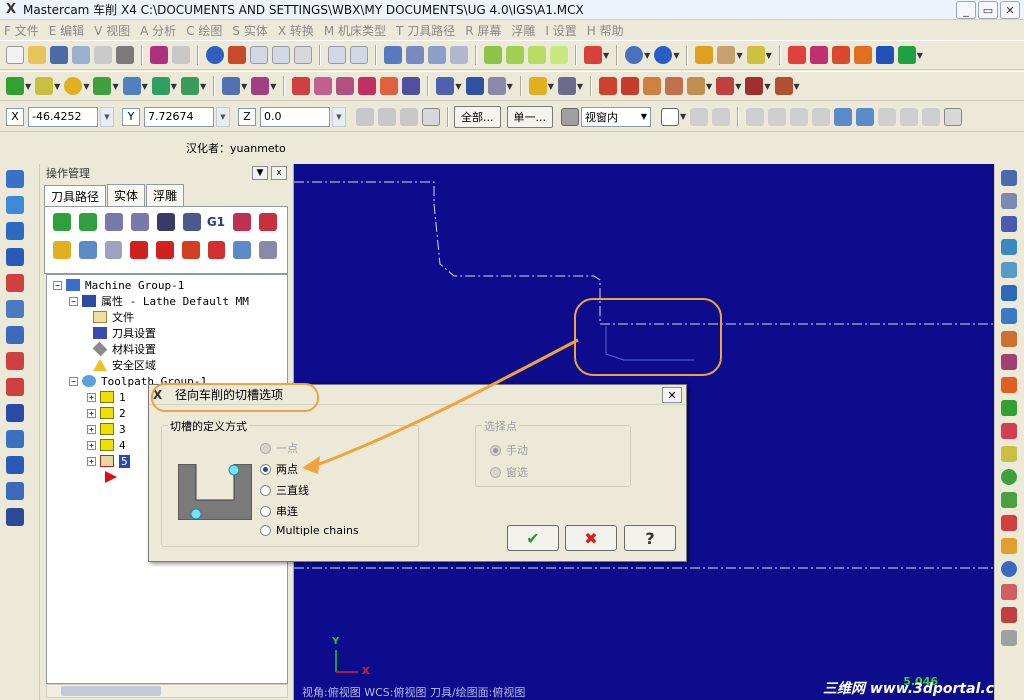  What do you see at coordinates (265, 530) in the screenshot?
I see `radio-multiple-chains` at bounding box center [265, 530].